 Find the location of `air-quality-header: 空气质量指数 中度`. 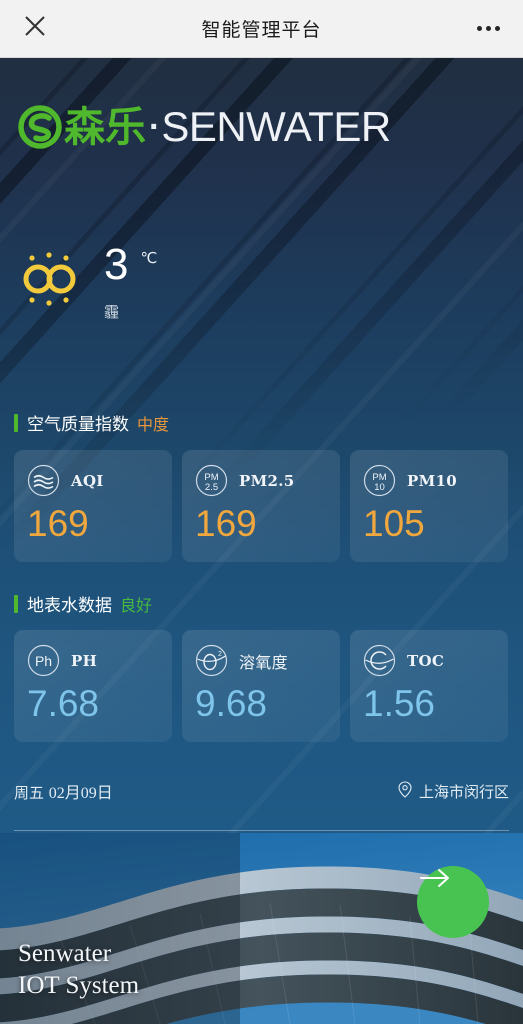

air-quality-header: 空气质量指数 中度 is located at coordinates (91, 422).